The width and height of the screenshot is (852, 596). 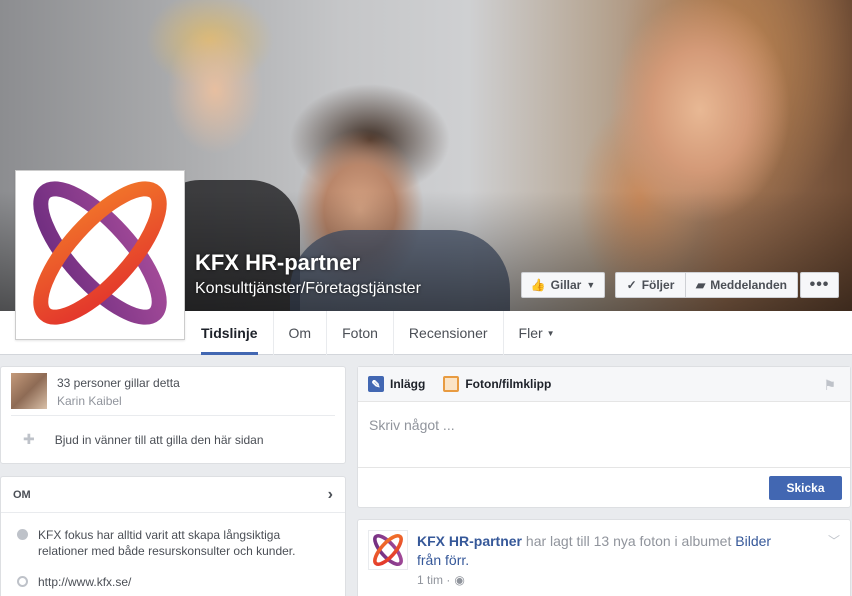 I want to click on profile-picture, so click(x=100, y=255).